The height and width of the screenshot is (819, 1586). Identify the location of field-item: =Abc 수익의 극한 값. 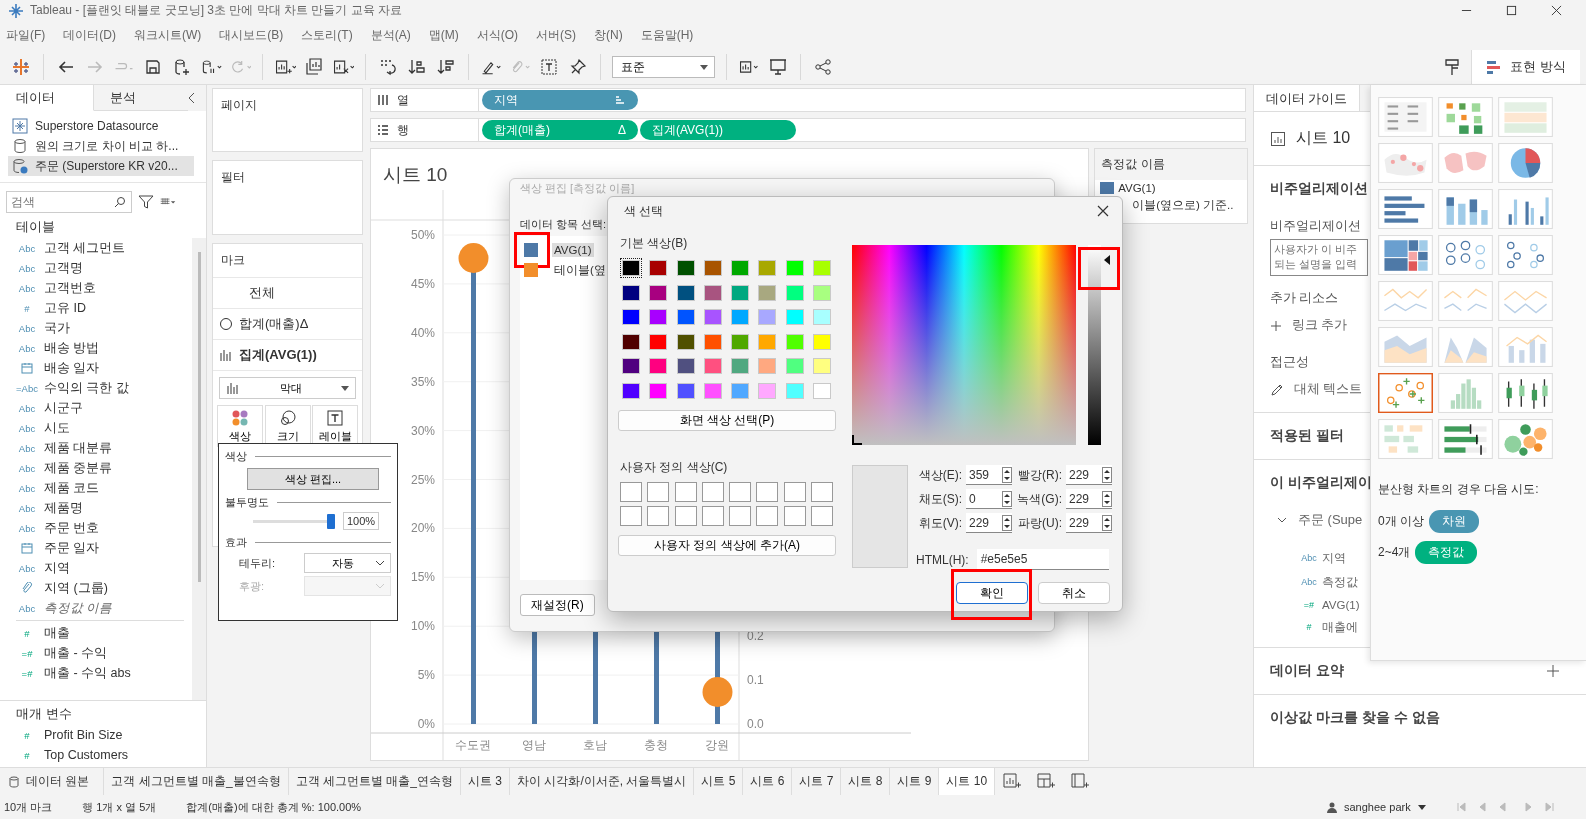
(104, 388).